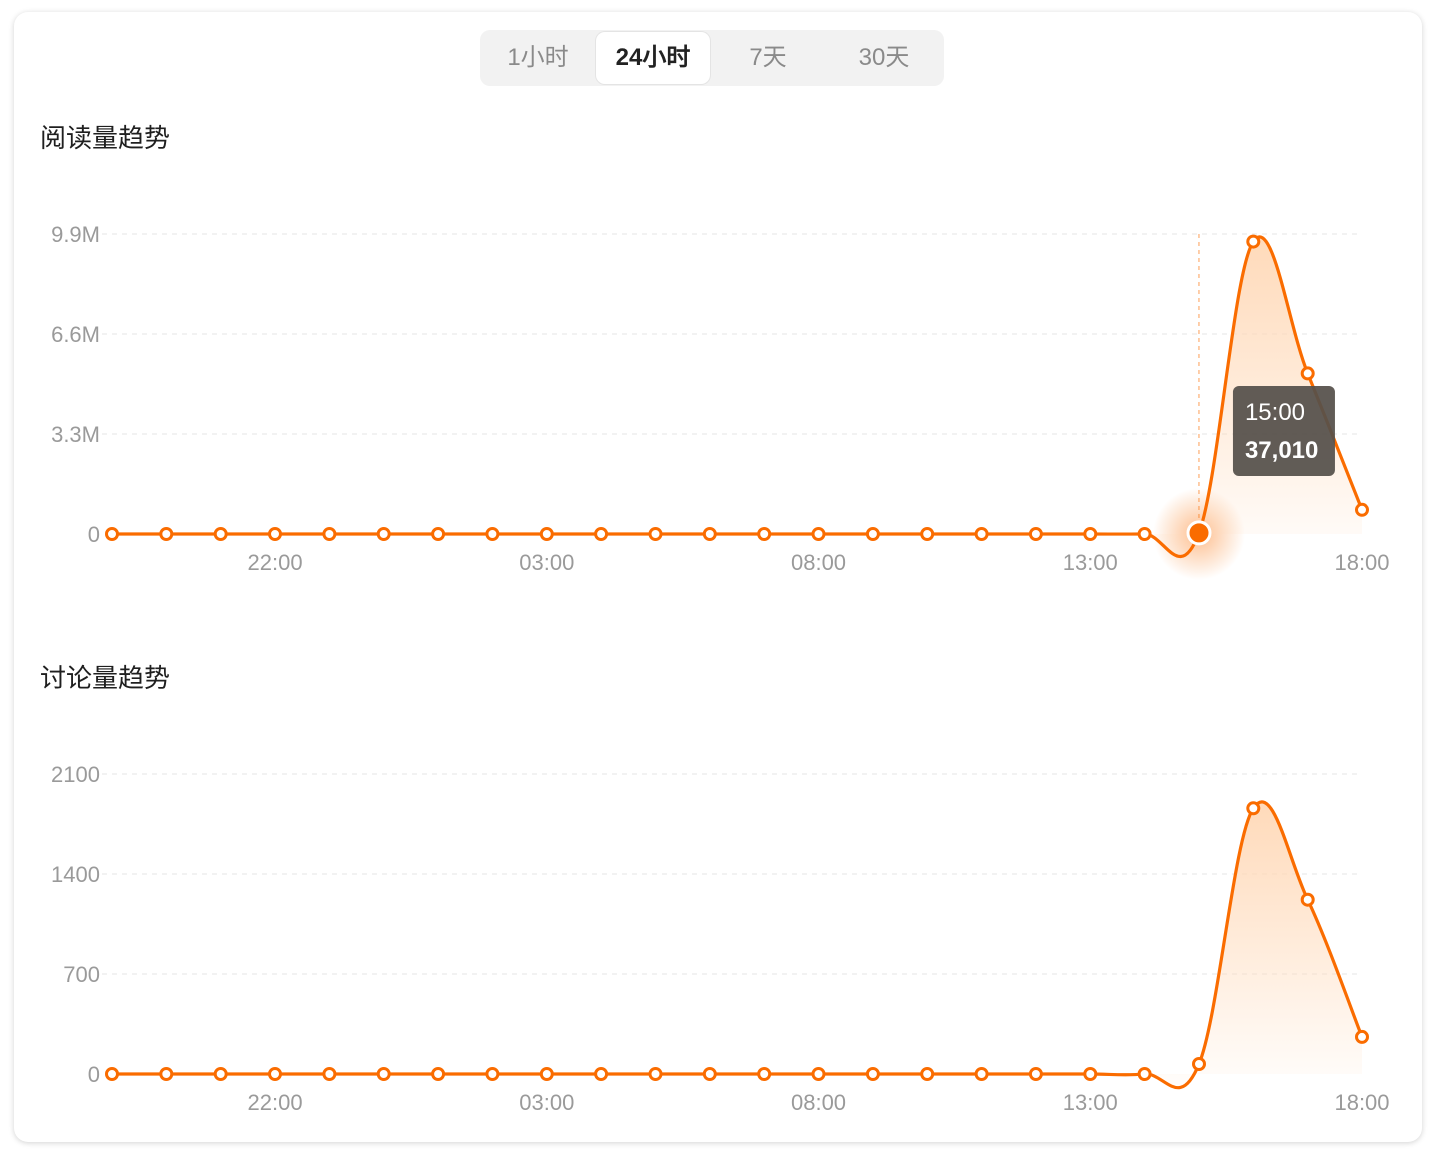 This screenshot has width=1436, height=1156. Describe the element at coordinates (105, 678) in the screenshot. I see `discussions-trend-title: 讨论量趋势` at that location.